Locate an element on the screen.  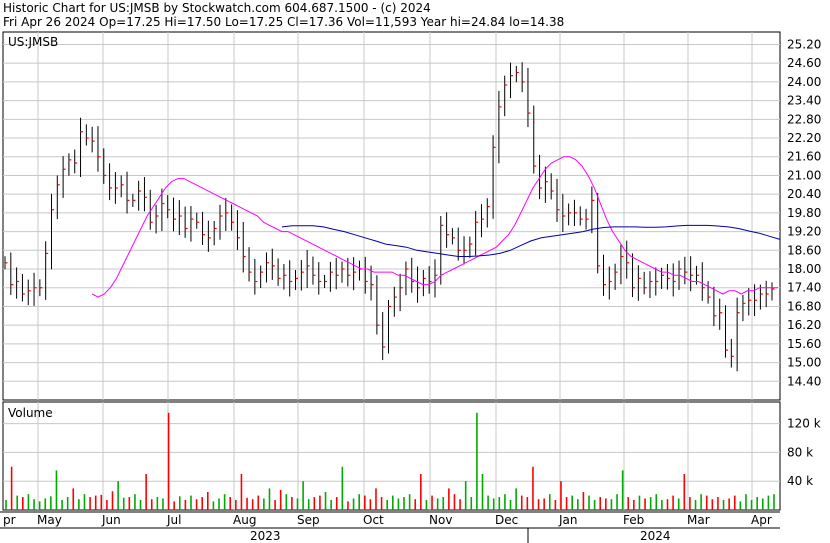
price-tick-label: 21.00 is located at coordinates (804, 175).